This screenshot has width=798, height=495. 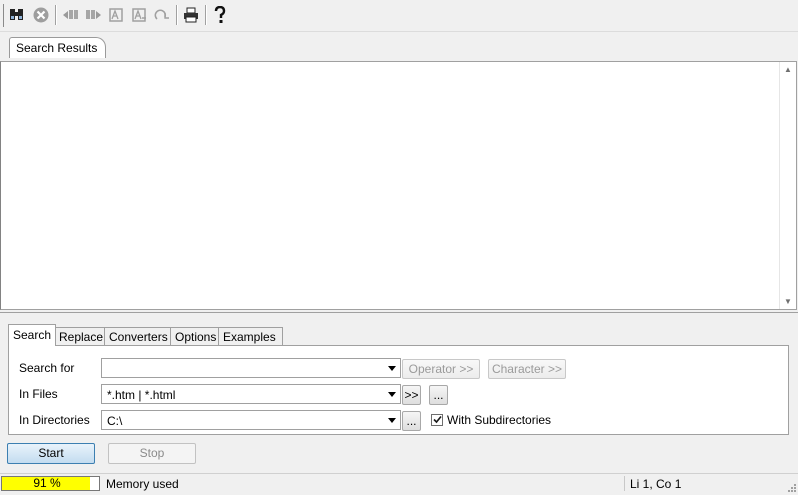 I want to click on tab-label: Converters, so click(x=138, y=337).